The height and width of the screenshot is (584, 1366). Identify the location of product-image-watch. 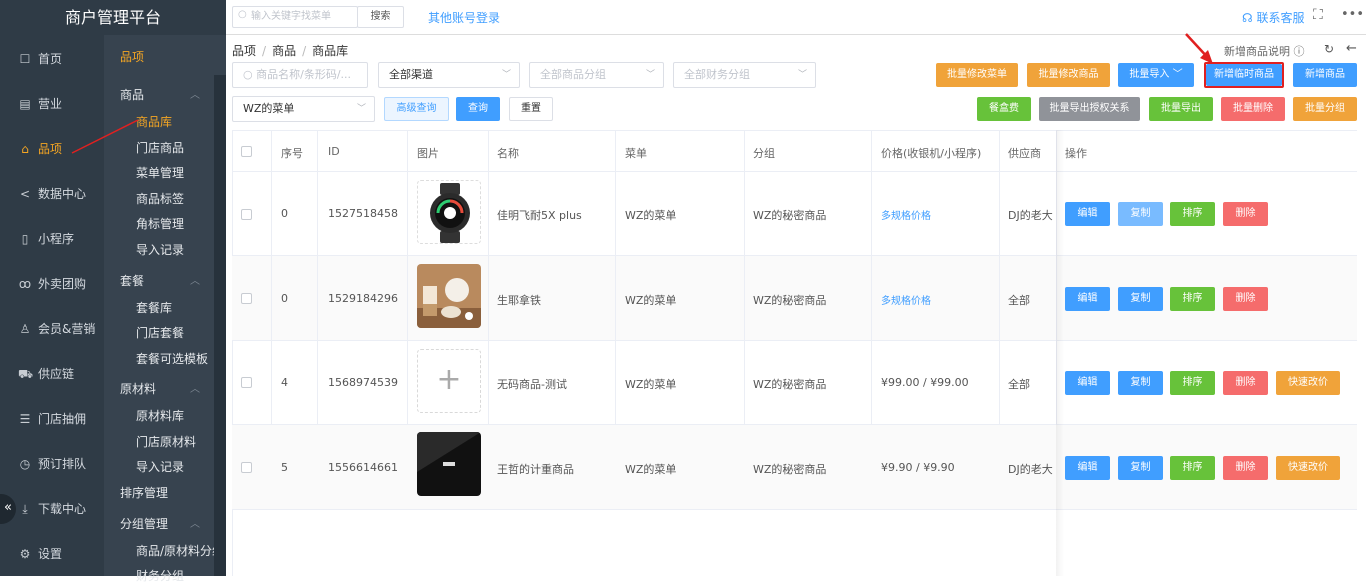
(449, 212).